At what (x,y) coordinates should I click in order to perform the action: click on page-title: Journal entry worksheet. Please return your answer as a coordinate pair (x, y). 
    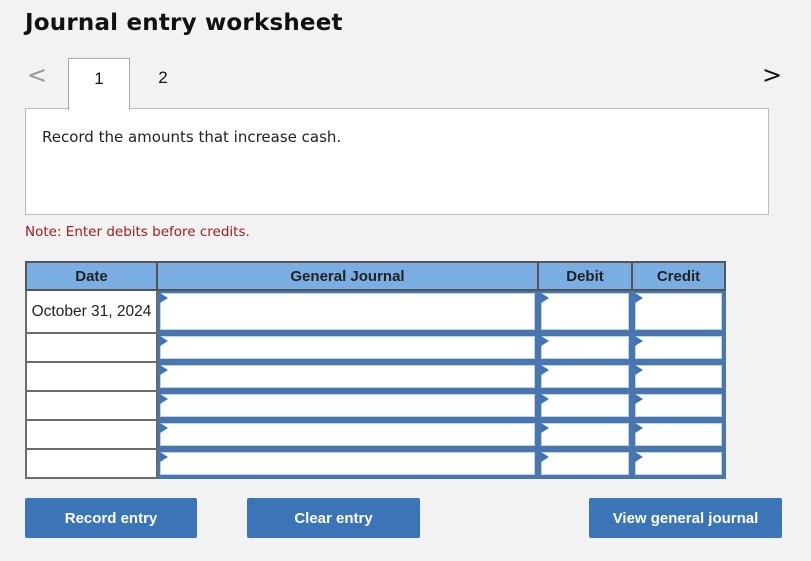
    Looking at the image, I should click on (184, 23).